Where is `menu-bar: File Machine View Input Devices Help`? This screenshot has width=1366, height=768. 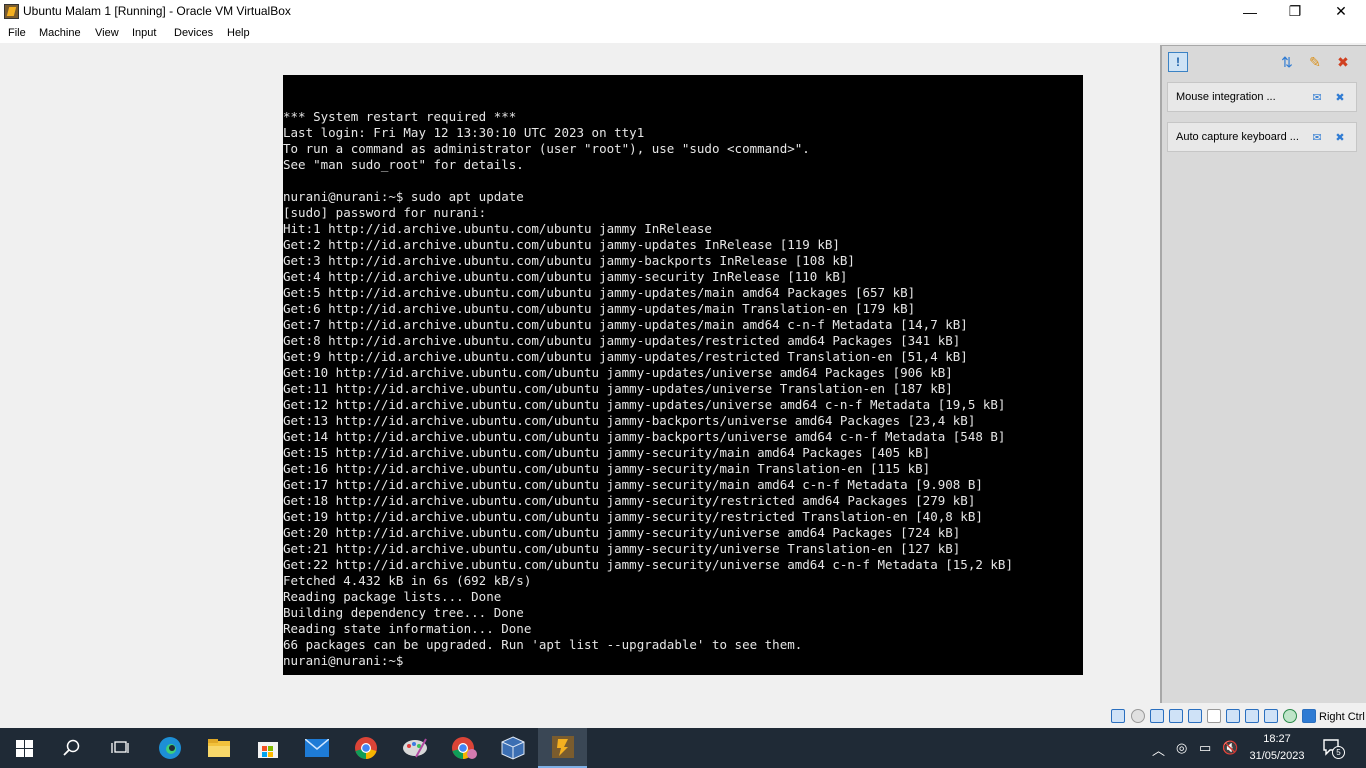 menu-bar: File Machine View Input Devices Help is located at coordinates (683, 33).